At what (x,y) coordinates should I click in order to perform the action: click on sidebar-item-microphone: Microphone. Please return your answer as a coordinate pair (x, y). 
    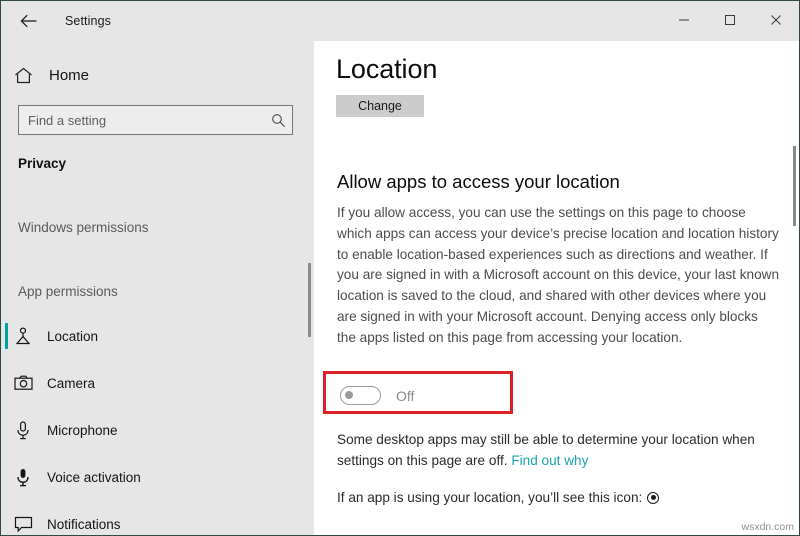
    Looking at the image, I should click on (151, 430).